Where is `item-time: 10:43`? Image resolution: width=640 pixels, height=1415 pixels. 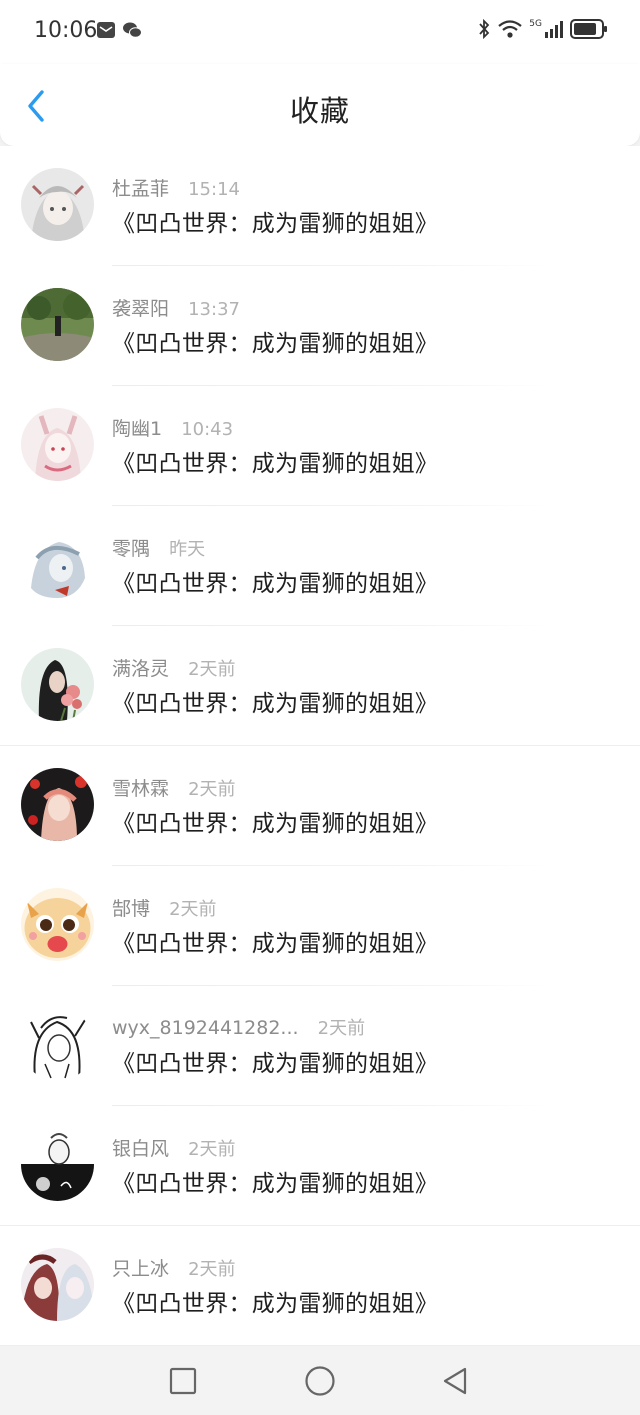 item-time: 10:43 is located at coordinates (207, 429).